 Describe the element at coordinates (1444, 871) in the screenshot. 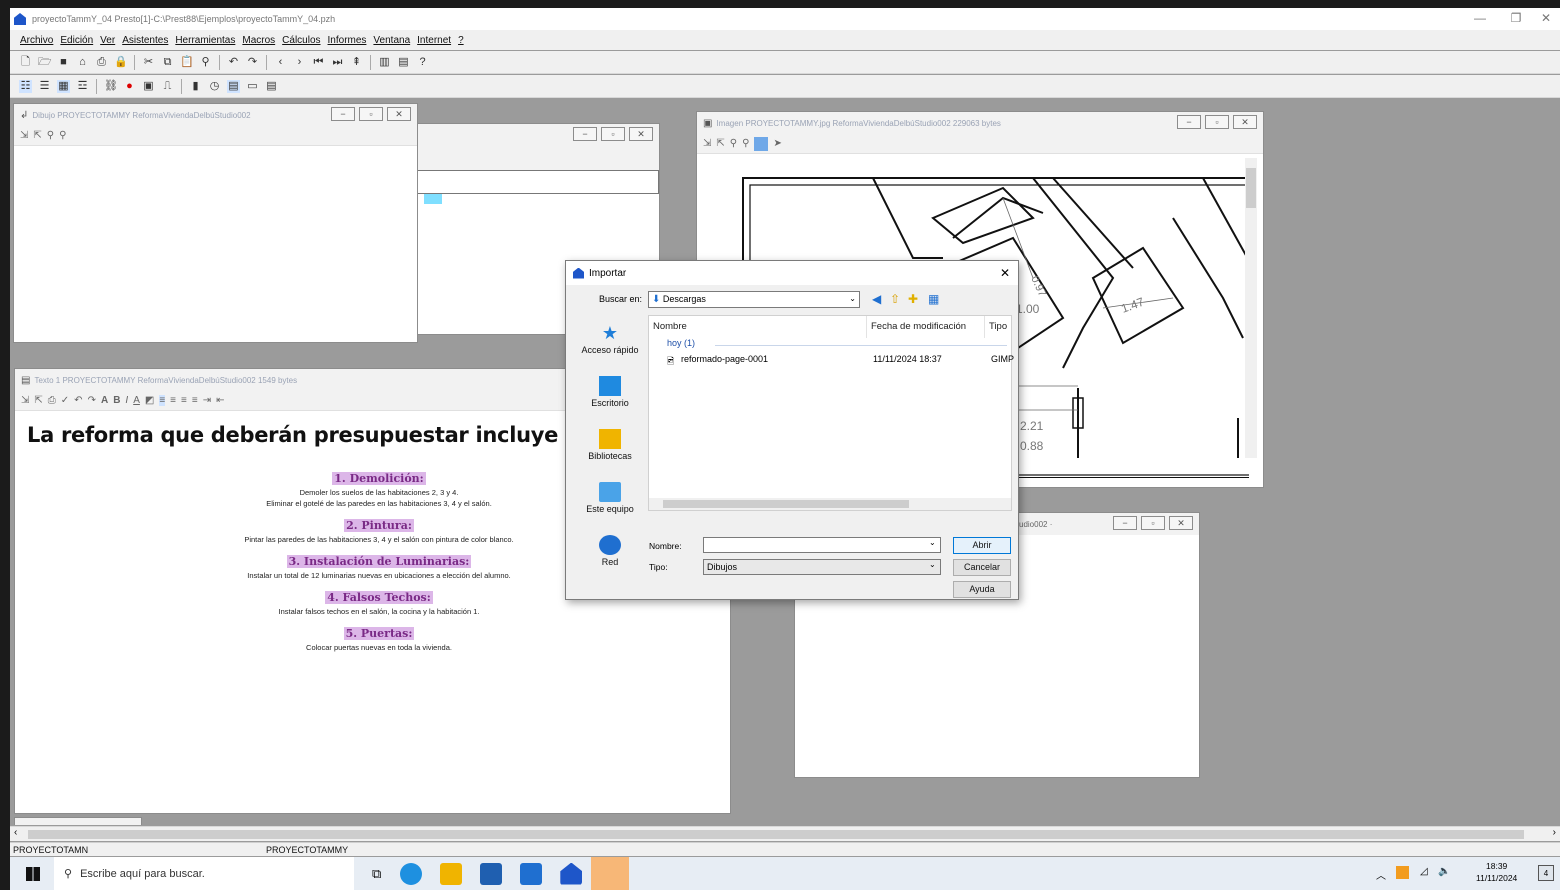

I see `volume-icon: 🔈` at that location.